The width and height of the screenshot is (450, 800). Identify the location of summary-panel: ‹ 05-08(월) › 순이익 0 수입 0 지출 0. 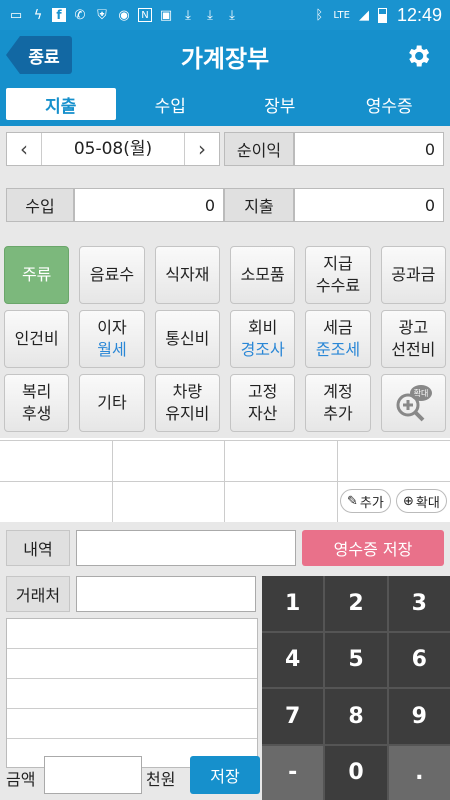
(225, 183).